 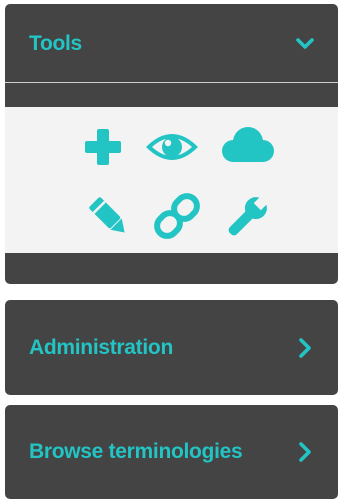 What do you see at coordinates (246, 218) in the screenshot?
I see `wrench-icon` at bounding box center [246, 218].